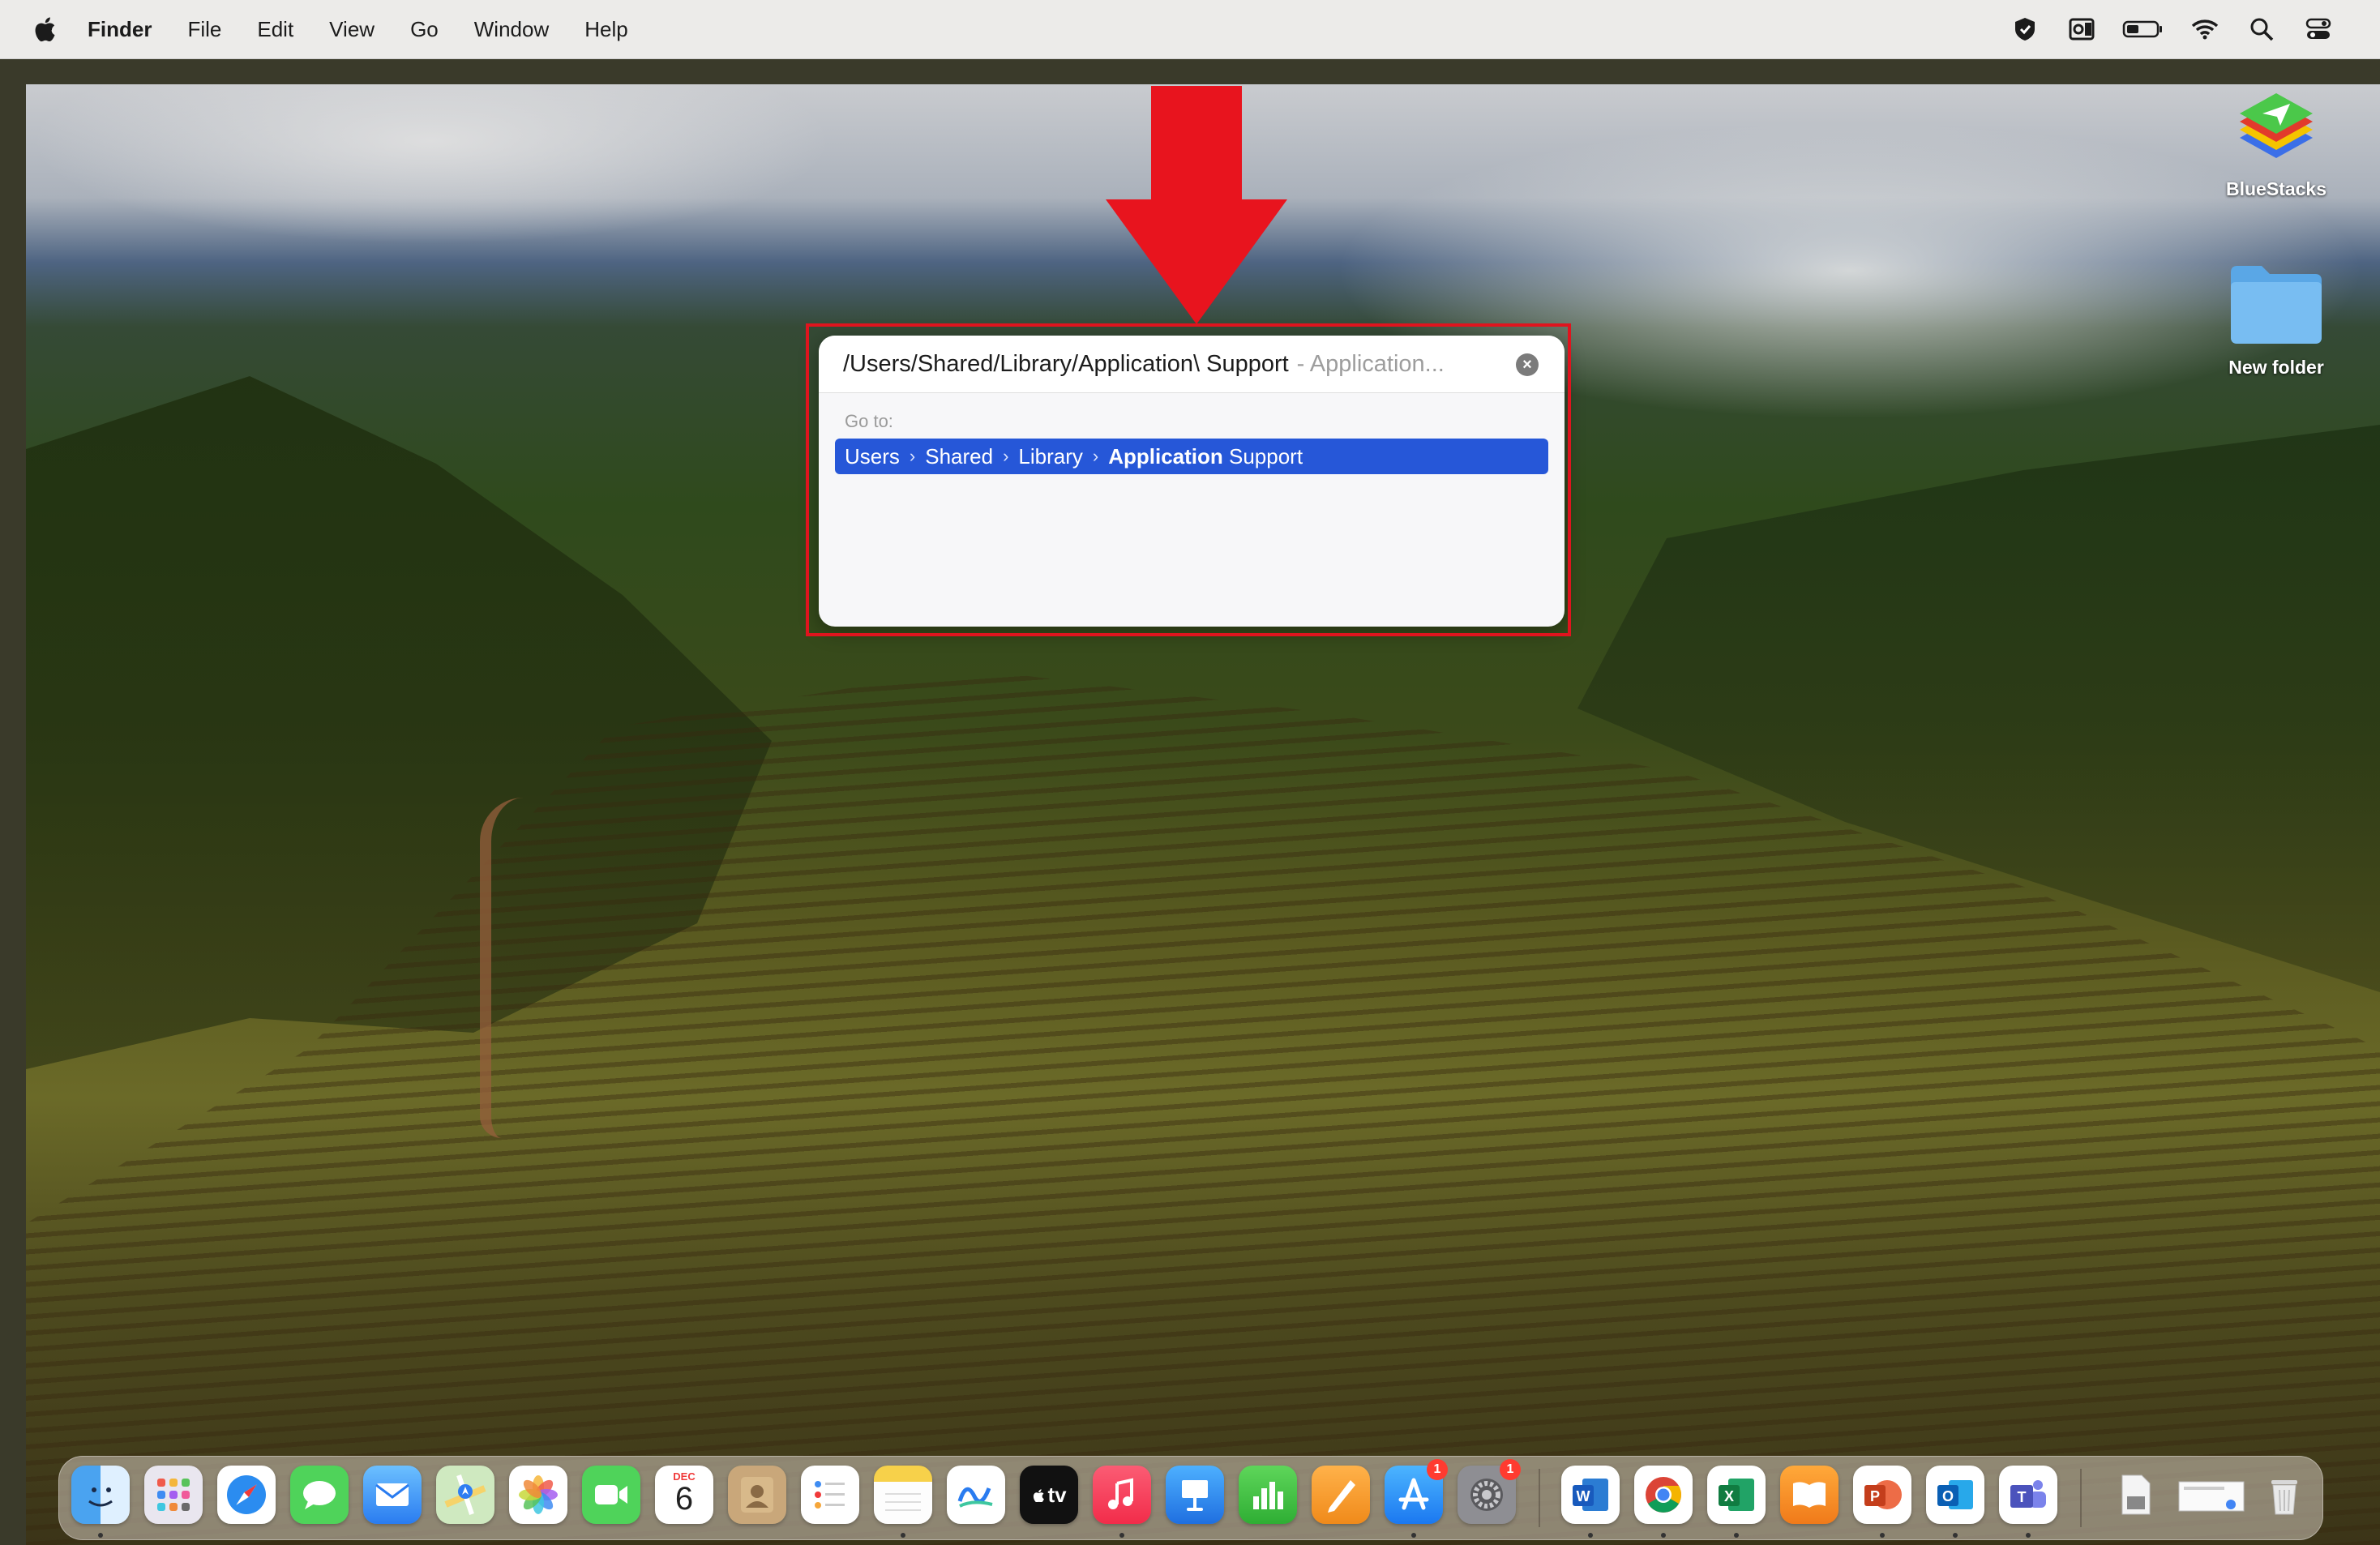 The height and width of the screenshot is (1545, 2380). What do you see at coordinates (2284, 1495) in the screenshot?
I see `dock-trash-icon` at bounding box center [2284, 1495].